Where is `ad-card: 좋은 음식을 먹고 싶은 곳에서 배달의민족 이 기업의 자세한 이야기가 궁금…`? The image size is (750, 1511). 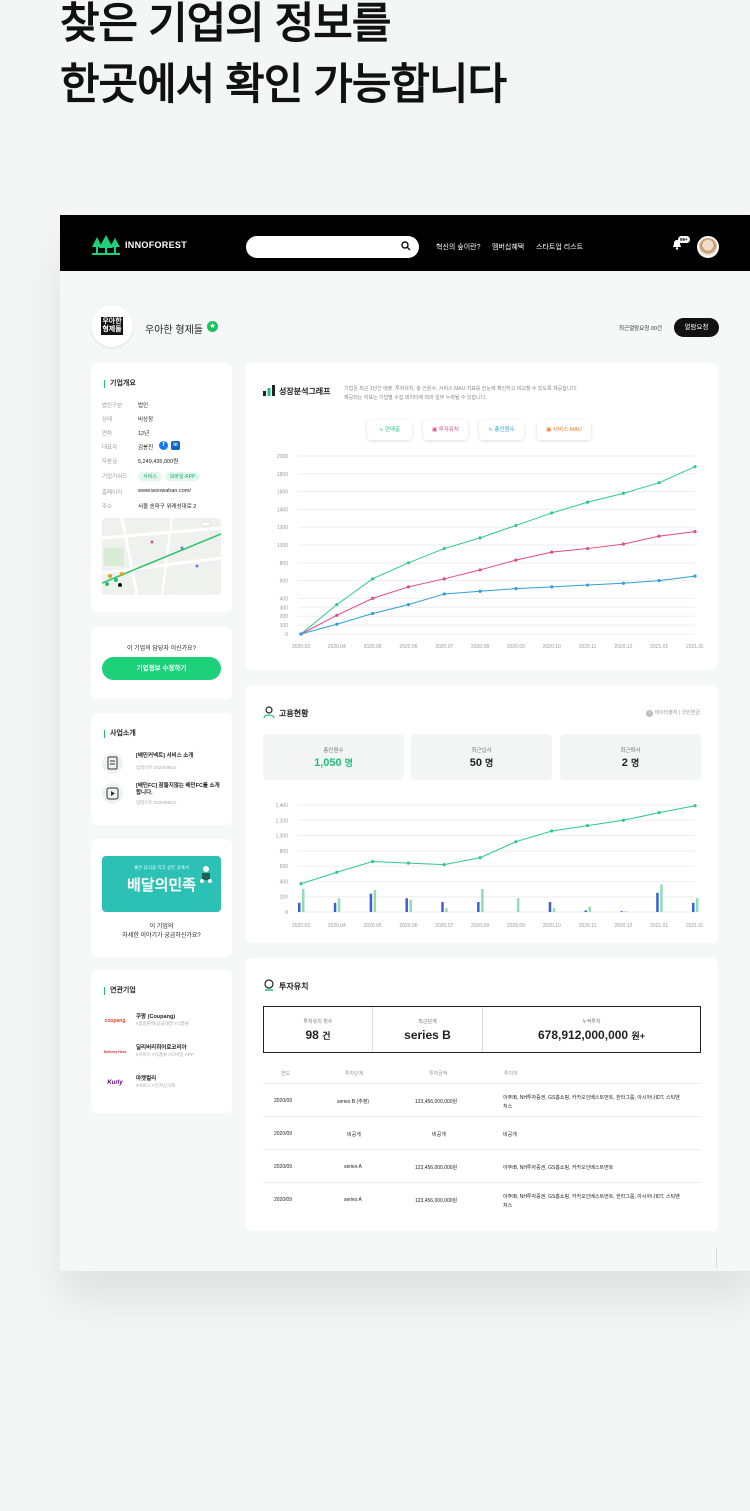 ad-card: 좋은 음식을 먹고 싶은 곳에서 배달의민족 이 기업의 자세한 이야기가 궁금… is located at coordinates (161, 898).